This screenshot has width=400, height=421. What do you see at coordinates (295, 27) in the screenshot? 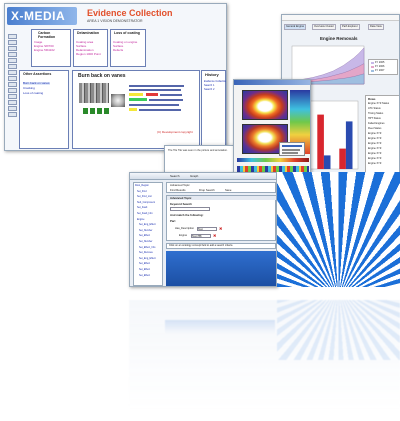
I see `chart-tab: General Engine` at bounding box center [295, 27].